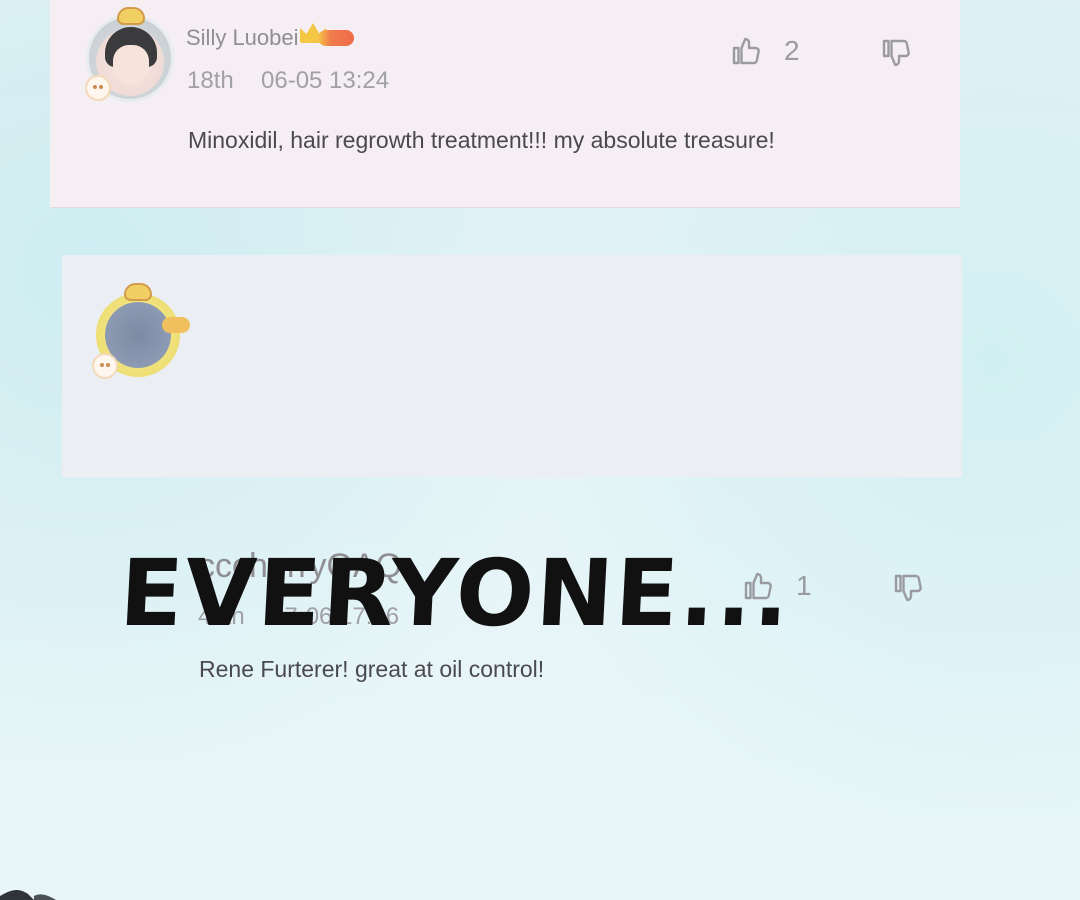 This screenshot has height=900, width=1080. What do you see at coordinates (804, 585) in the screenshot?
I see `like-count: 1` at bounding box center [804, 585].